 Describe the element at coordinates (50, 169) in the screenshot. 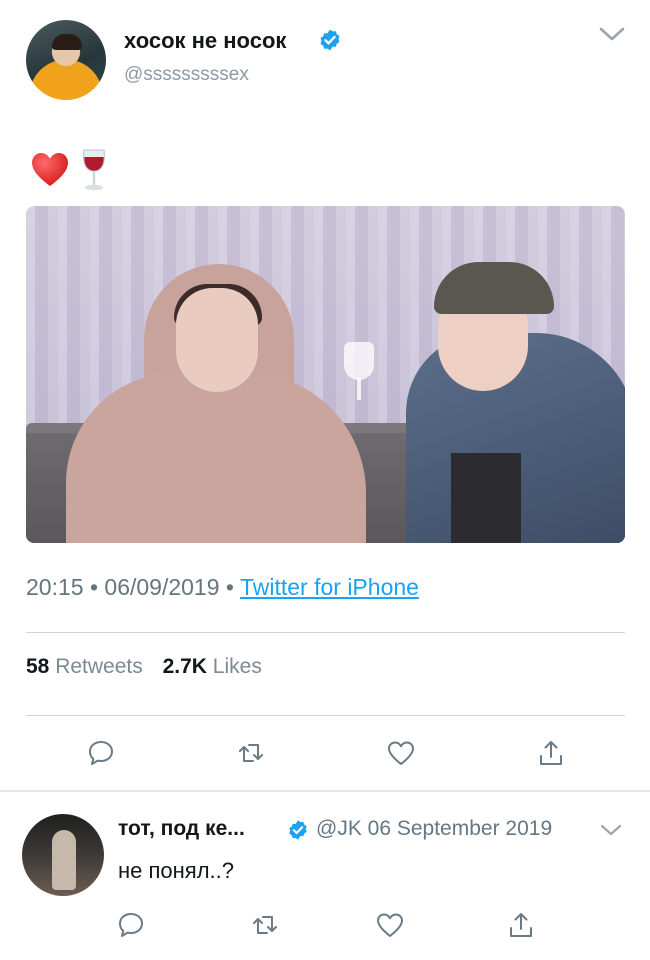

I see `red-heart-emoji-icon` at that location.